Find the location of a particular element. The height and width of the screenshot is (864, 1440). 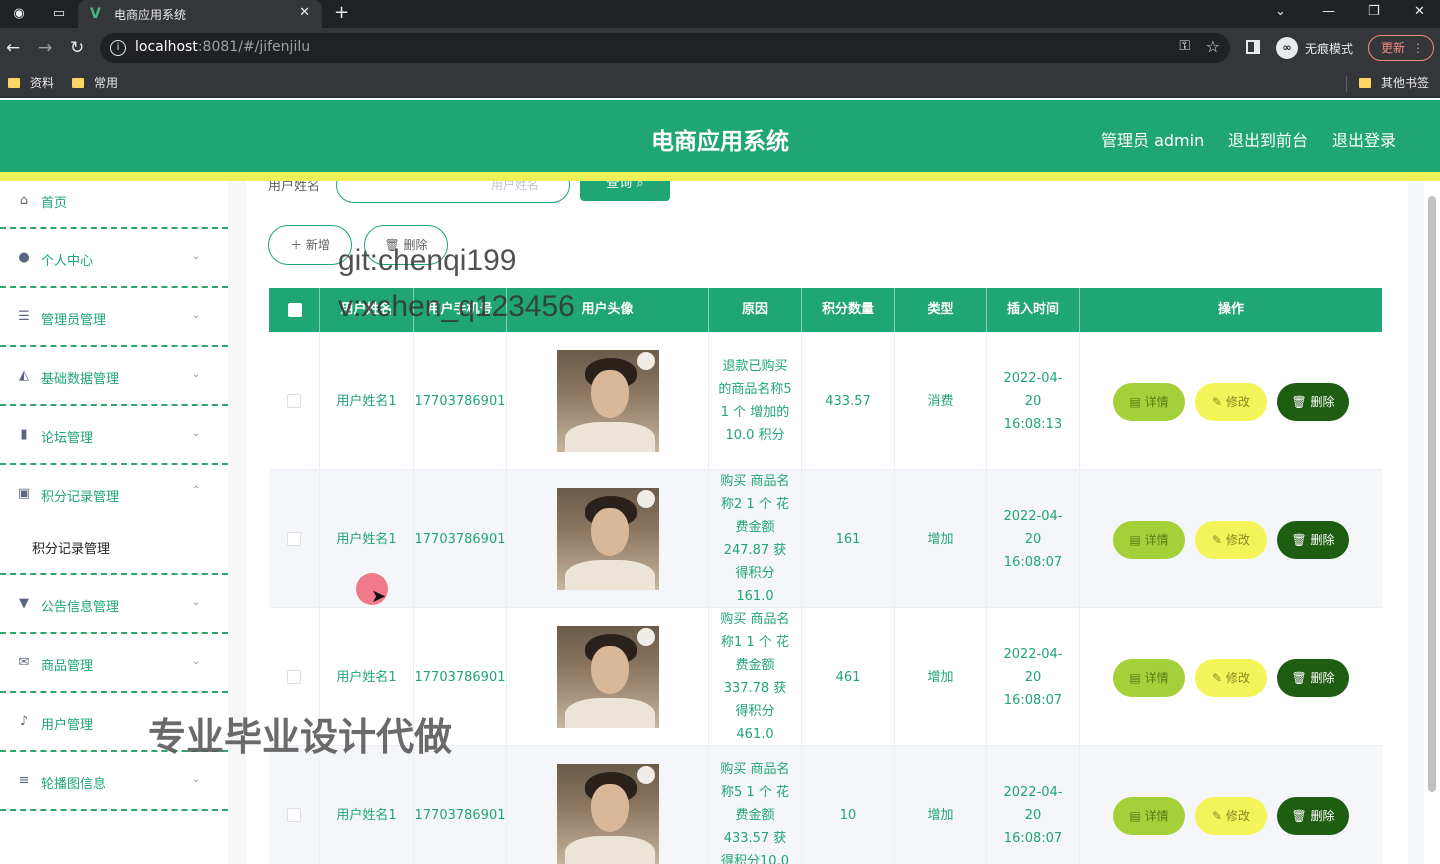

url-text: localhost:8081/#/jifenjilu is located at coordinates (222, 47).